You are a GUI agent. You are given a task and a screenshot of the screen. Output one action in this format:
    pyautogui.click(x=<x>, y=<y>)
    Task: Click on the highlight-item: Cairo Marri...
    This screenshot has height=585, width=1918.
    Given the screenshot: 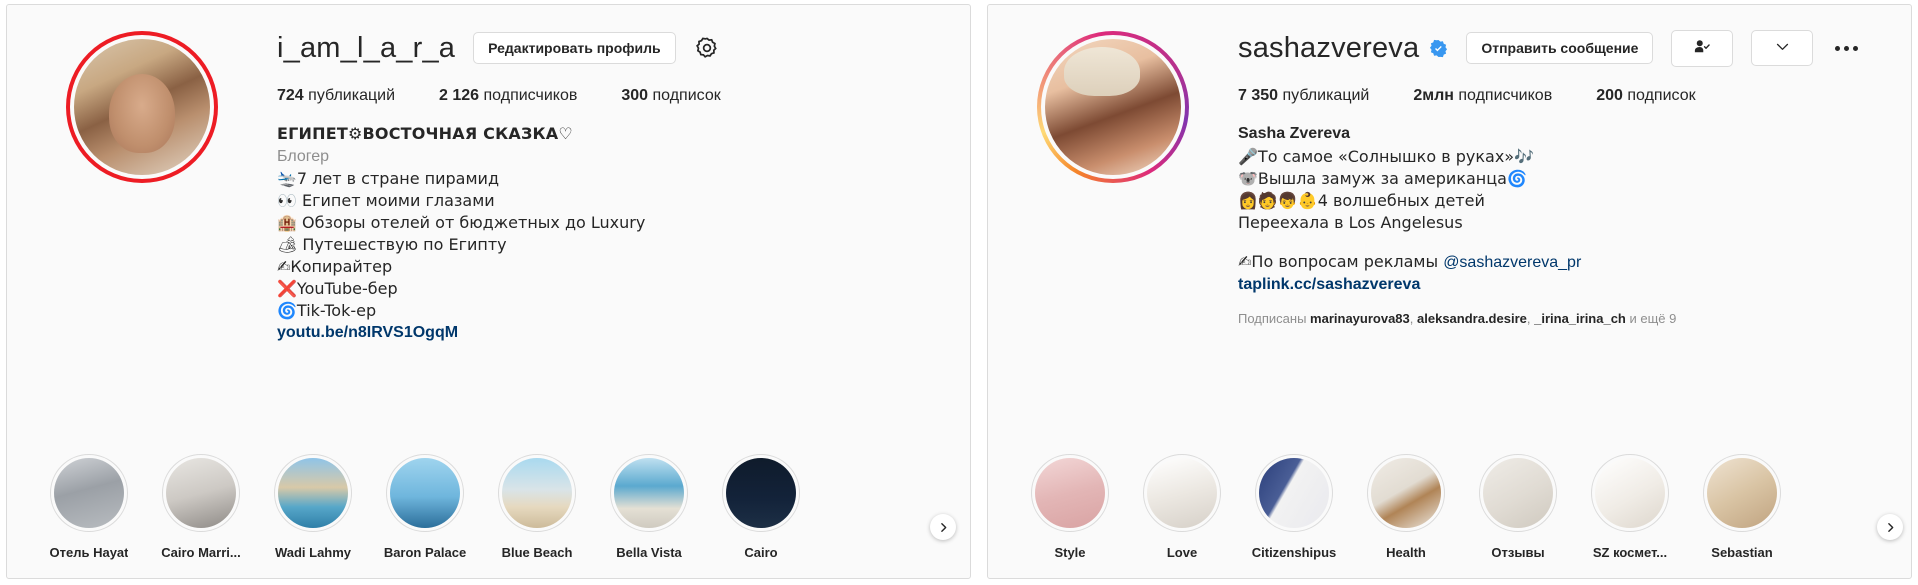 What is the action you would take?
    pyautogui.click(x=201, y=507)
    